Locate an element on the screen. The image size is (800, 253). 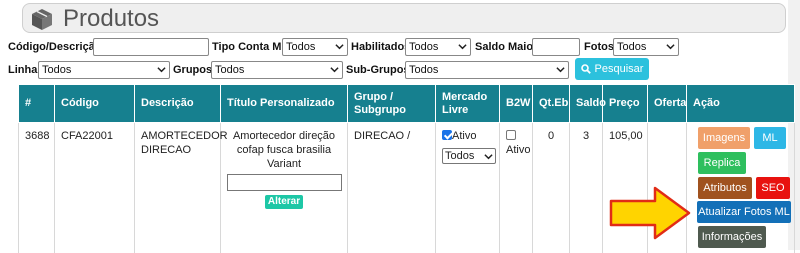
subgrupos-value: Todos is located at coordinates (424, 70).